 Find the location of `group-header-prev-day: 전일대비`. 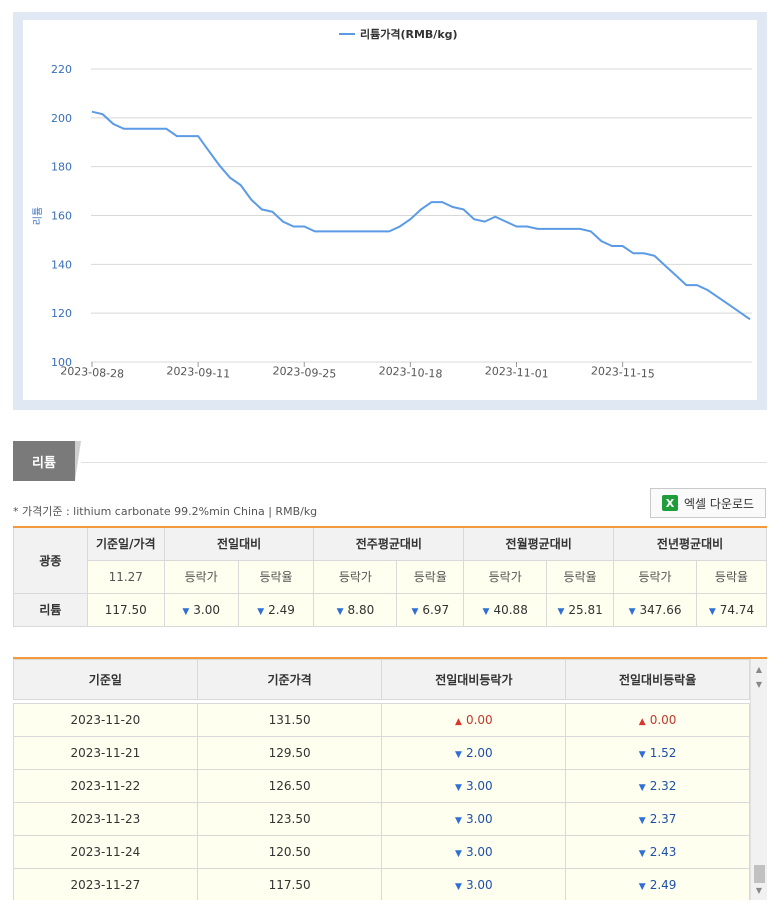

group-header-prev-day: 전일대비 is located at coordinates (239, 543).